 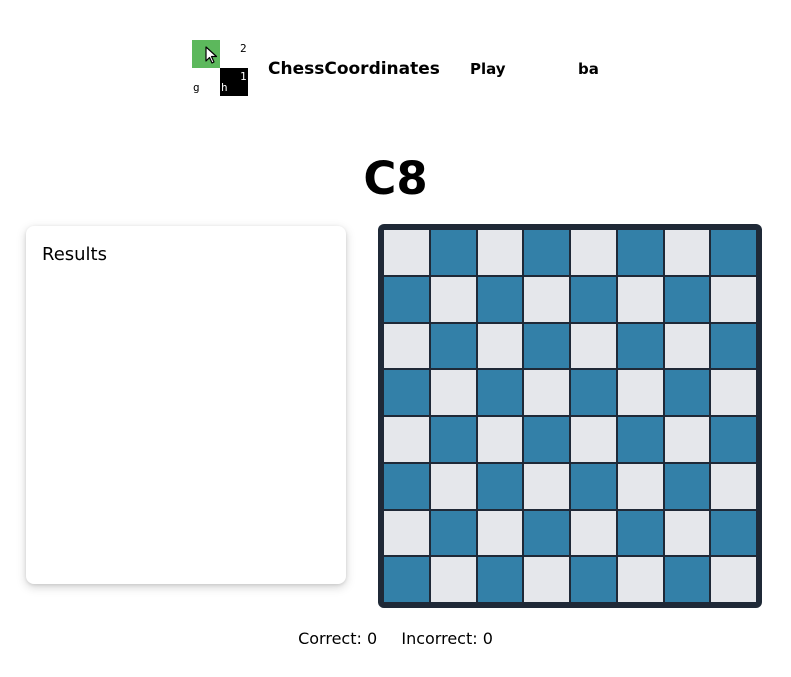 What do you see at coordinates (488, 69) in the screenshot?
I see `nav-play-link: Play` at bounding box center [488, 69].